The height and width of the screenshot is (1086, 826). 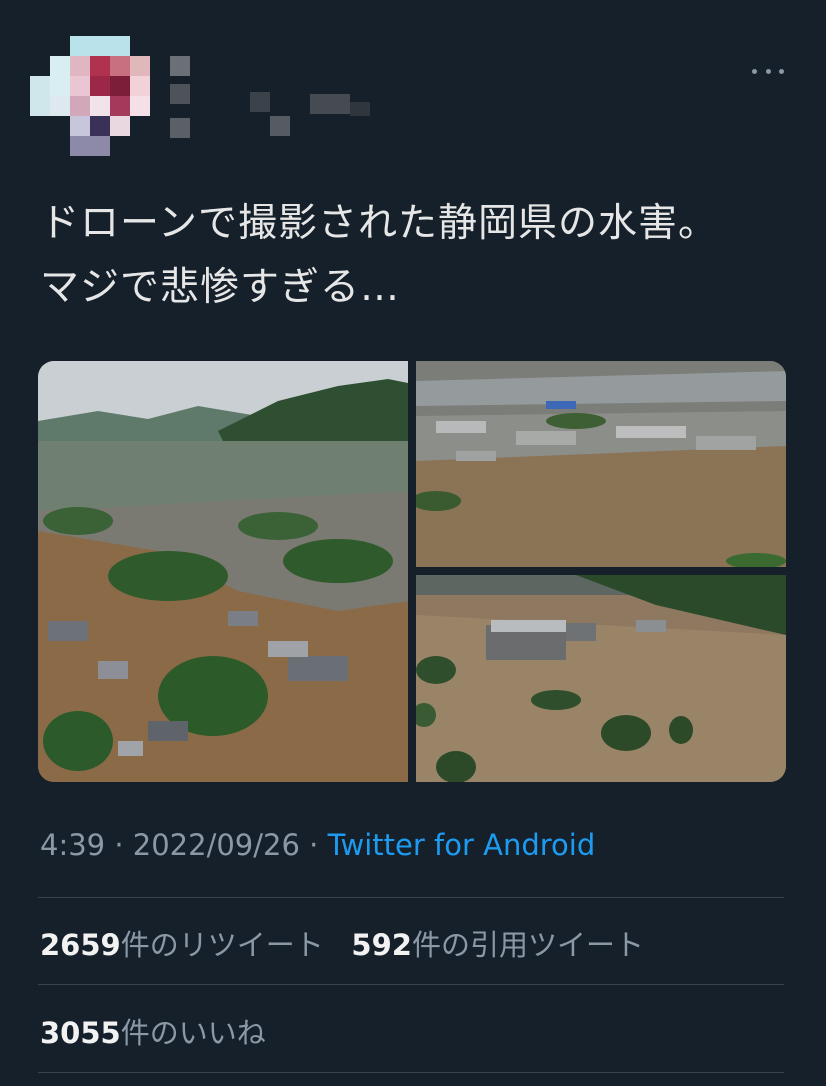 I want to click on photo-flooded-town, so click(x=601, y=464).